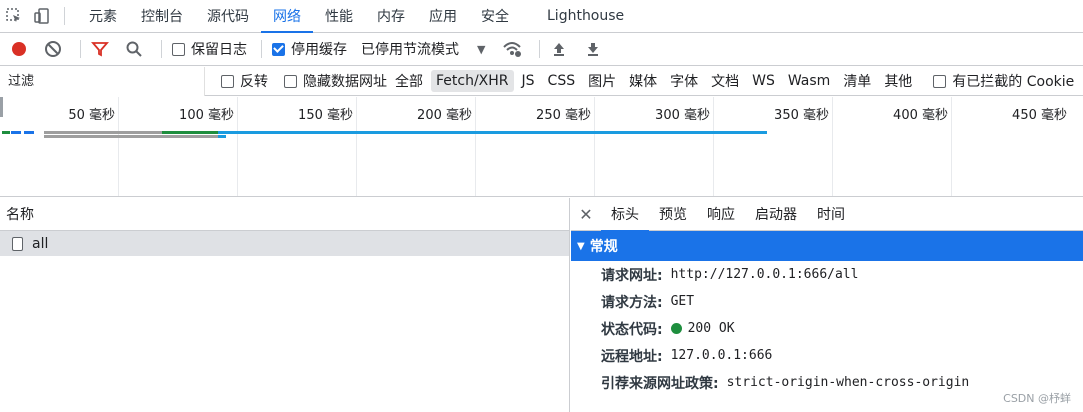  What do you see at coordinates (603, 247) in the screenshot?
I see `general-section-title: 常规` at bounding box center [603, 247].